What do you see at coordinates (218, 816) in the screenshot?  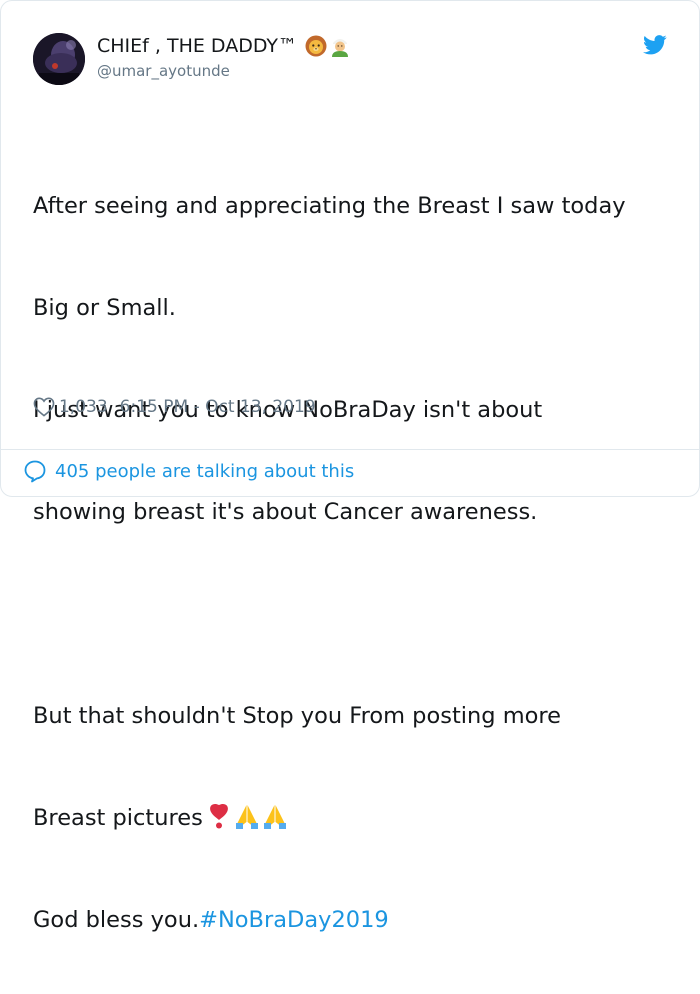 I see `heavy-heart-exclamation-icon` at bounding box center [218, 816].